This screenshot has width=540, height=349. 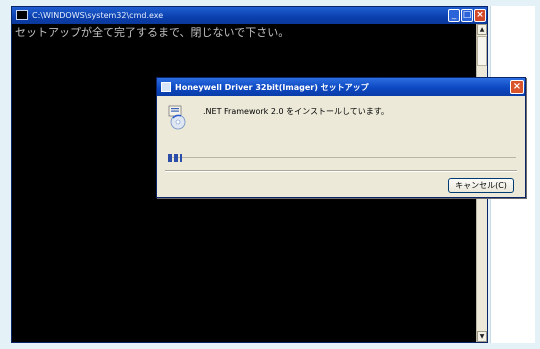 I want to click on install-progress-bar, so click(x=342, y=158).